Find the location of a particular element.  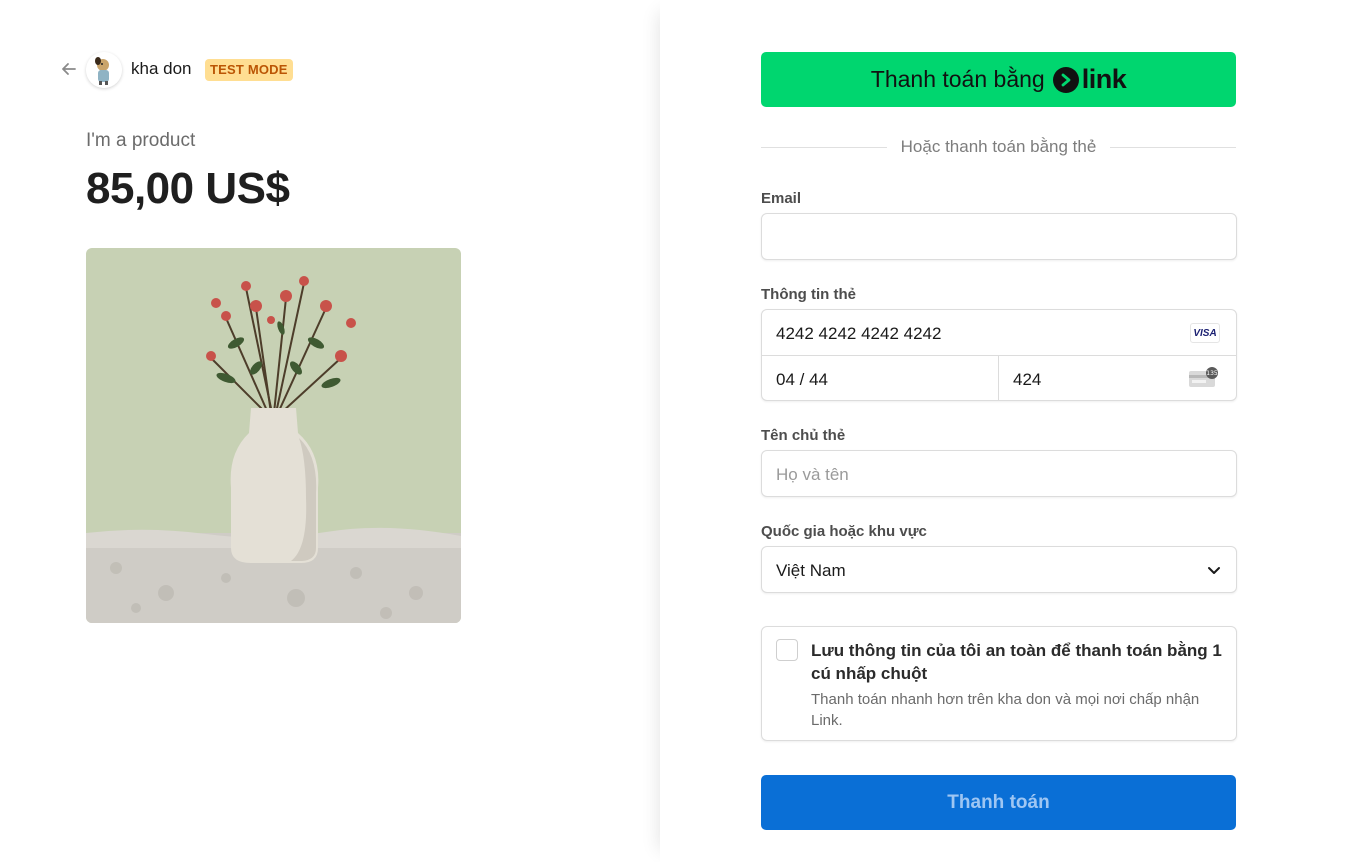

link-logo-icon is located at coordinates (1065, 79).